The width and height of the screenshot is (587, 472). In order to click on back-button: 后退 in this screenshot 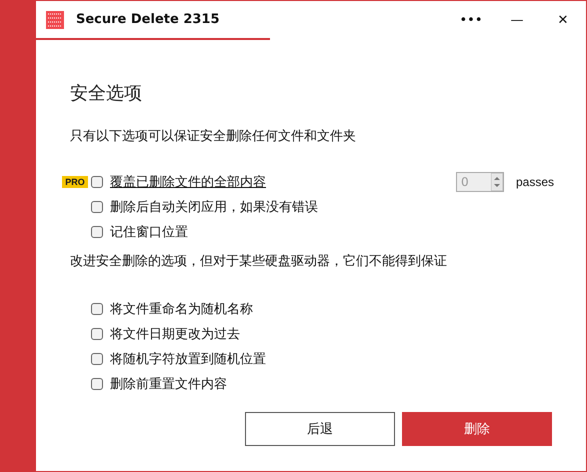, I will do `click(320, 429)`.